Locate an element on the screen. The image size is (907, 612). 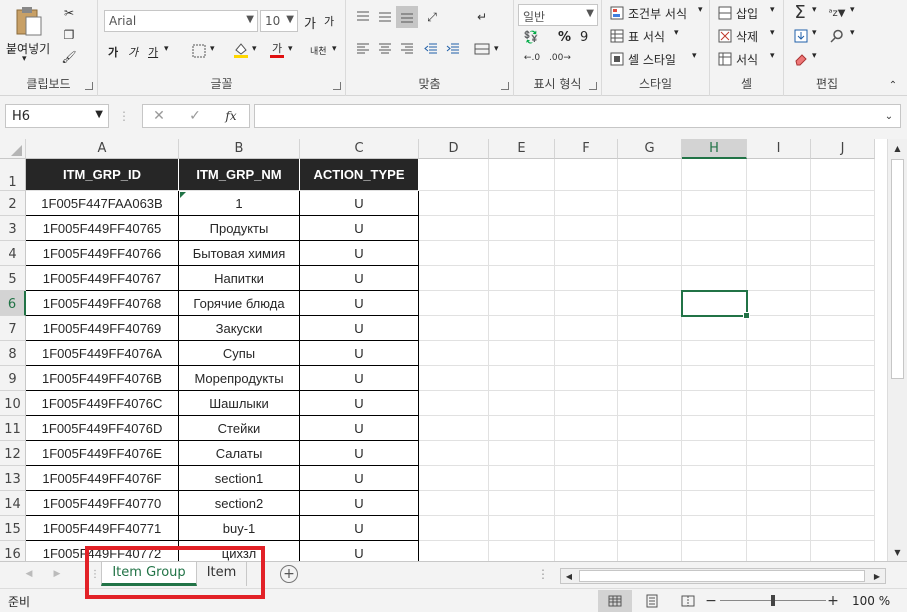
sort-filter-icon: ᵃz▼ is located at coordinates (837, 13).